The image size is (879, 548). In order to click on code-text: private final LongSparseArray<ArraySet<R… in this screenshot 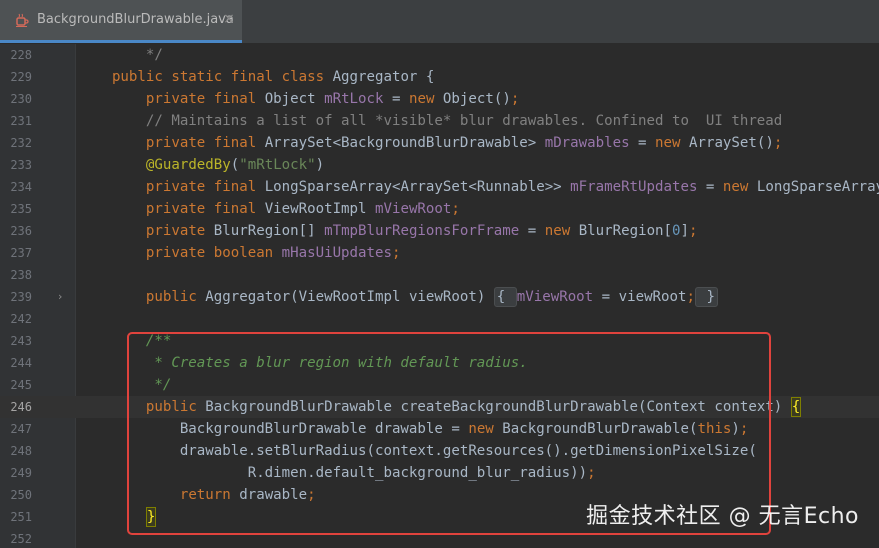, I will do `click(478, 187)`.